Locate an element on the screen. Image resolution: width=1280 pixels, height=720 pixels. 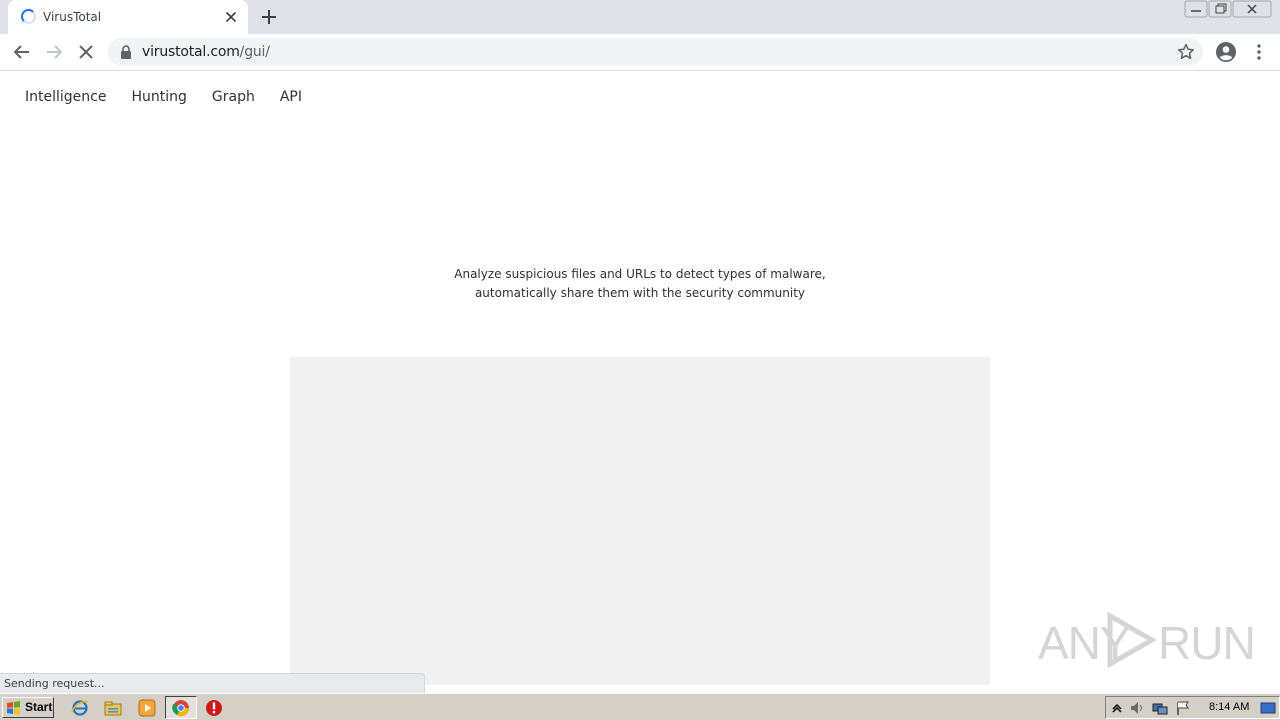
lock-icon is located at coordinates (126, 52).